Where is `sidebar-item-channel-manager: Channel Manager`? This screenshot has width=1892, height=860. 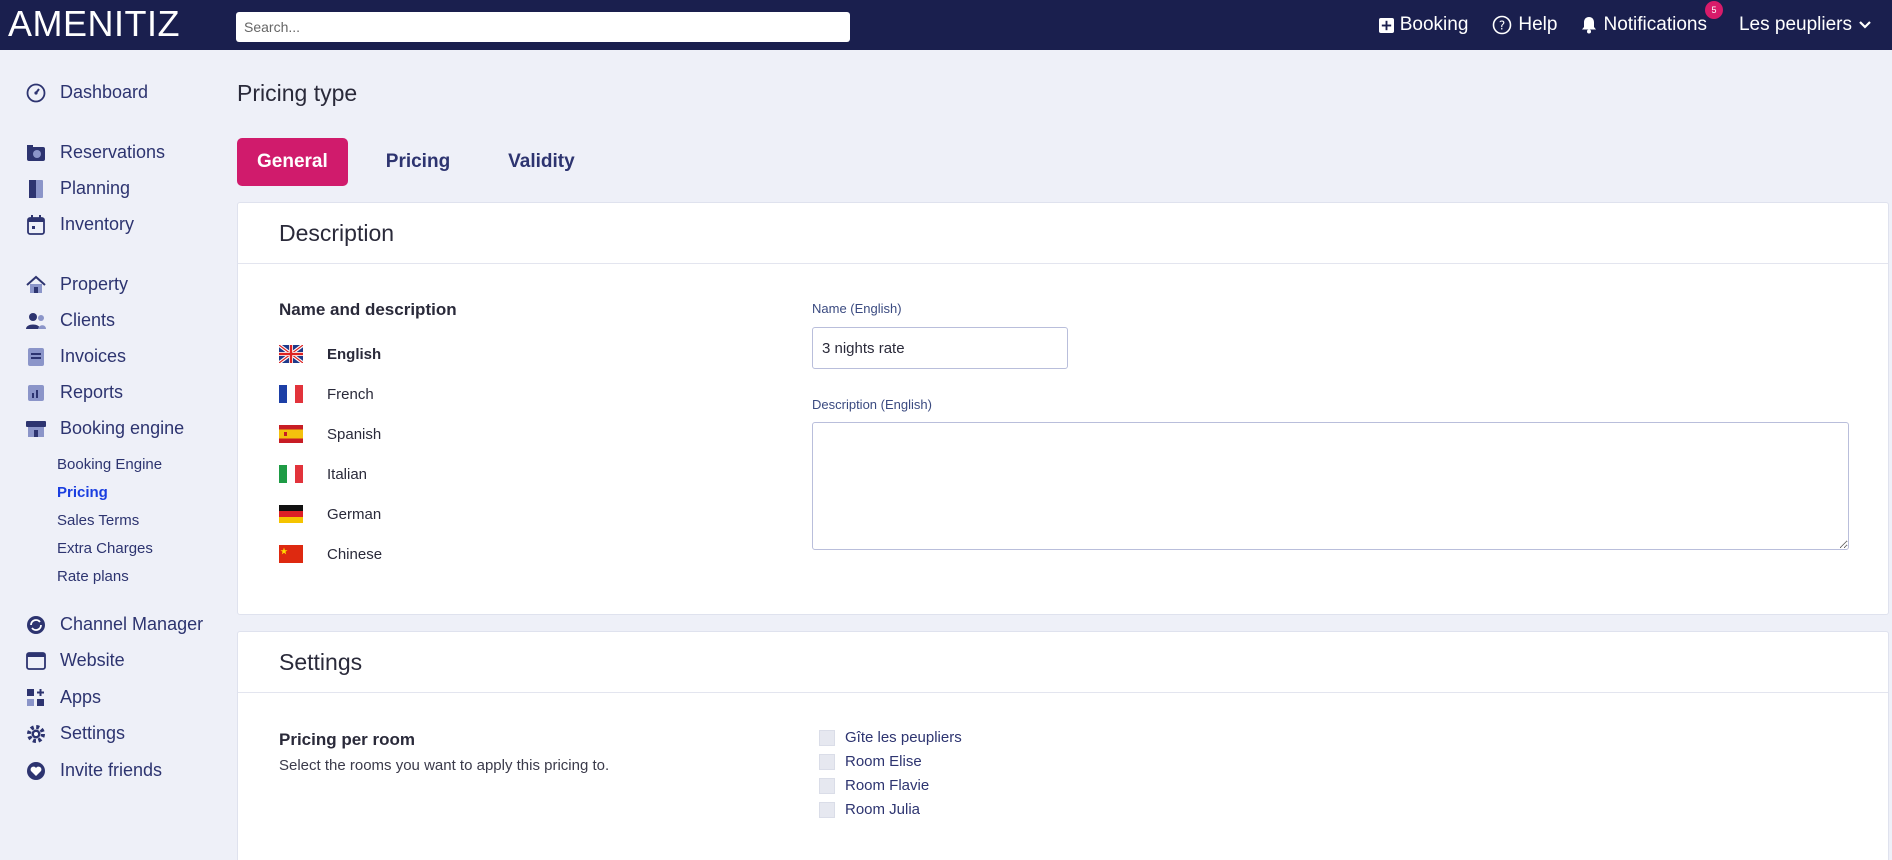
sidebar-item-channel-manager: Channel Manager is located at coordinates (114, 624).